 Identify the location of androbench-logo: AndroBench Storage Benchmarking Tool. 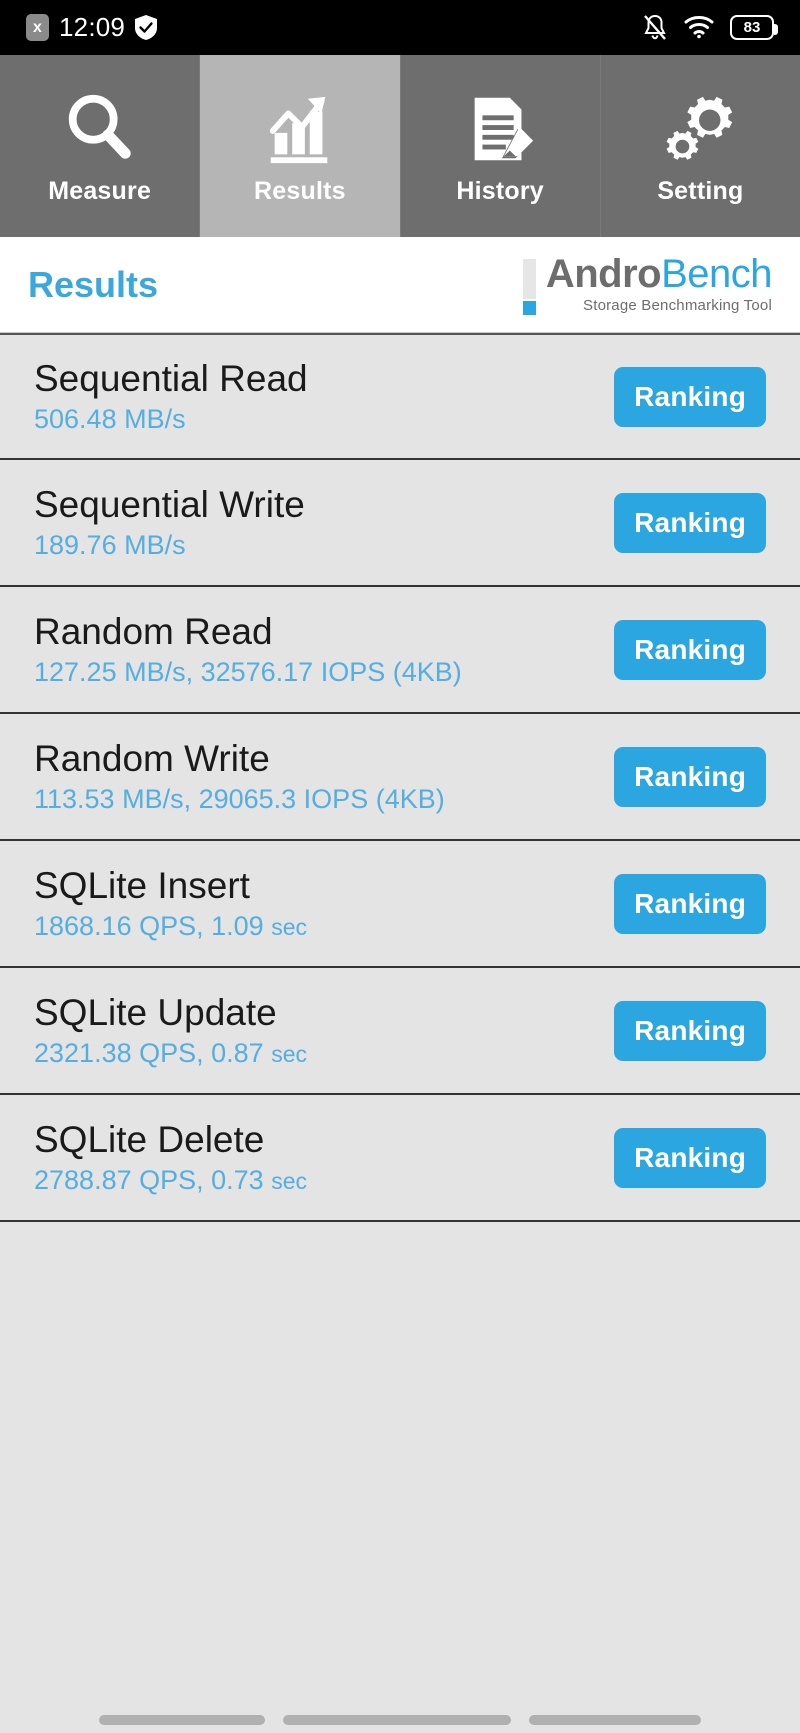
(647, 283).